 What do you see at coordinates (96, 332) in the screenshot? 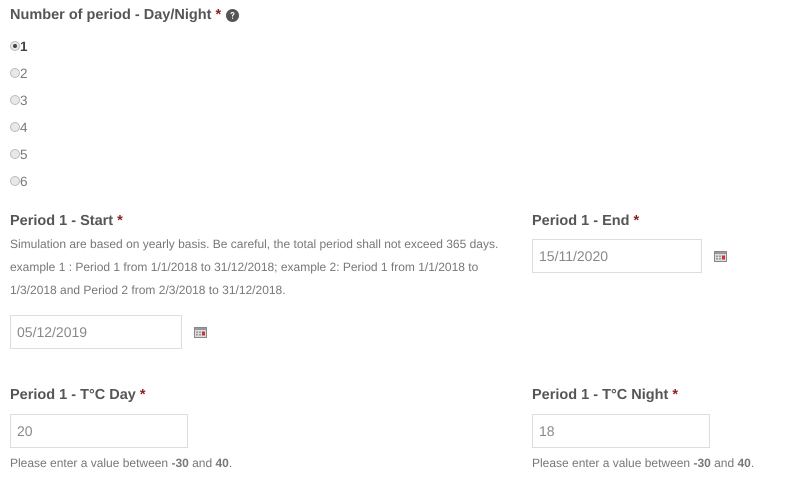
I see `date-field: 05/12/2019` at bounding box center [96, 332].